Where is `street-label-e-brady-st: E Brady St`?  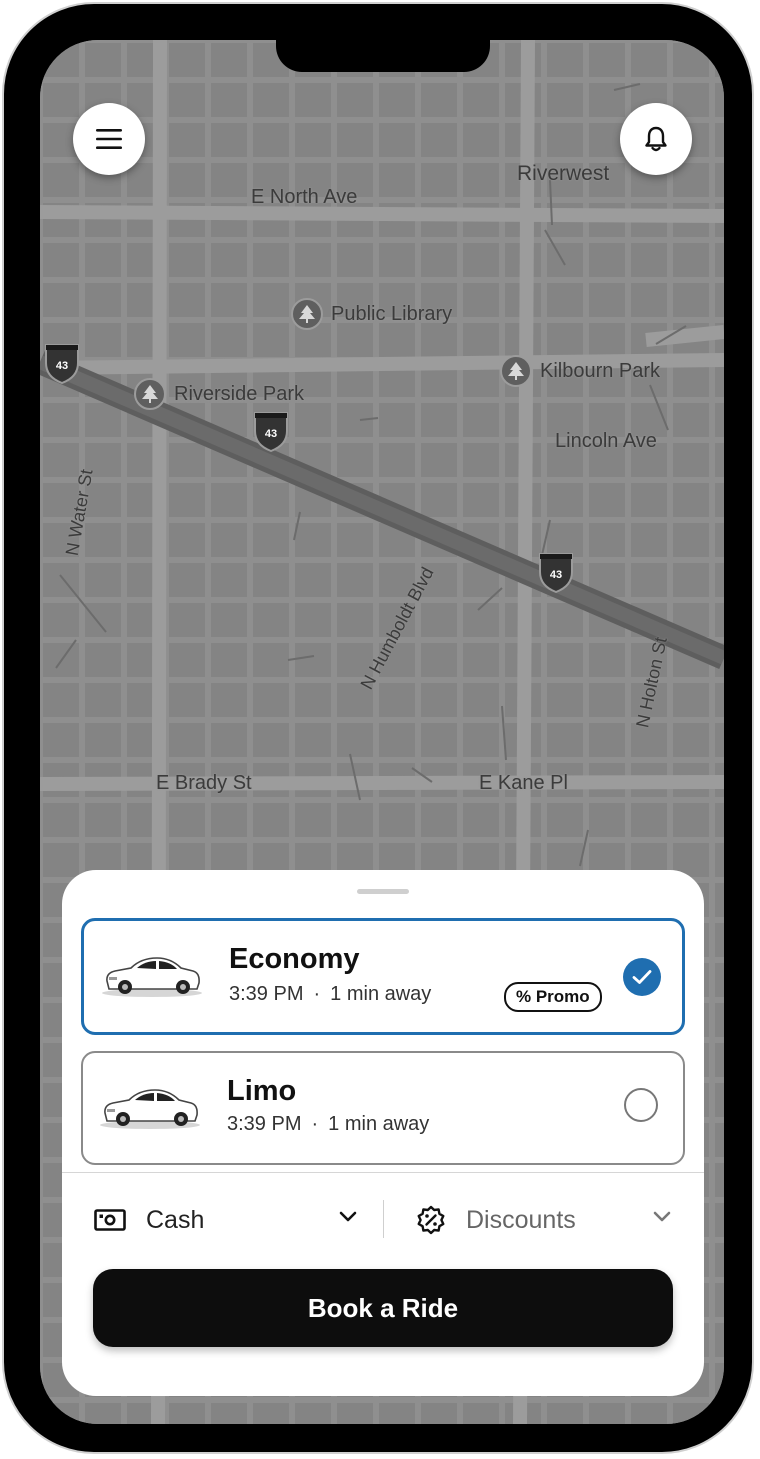 street-label-e-brady-st: E Brady St is located at coordinates (204, 783).